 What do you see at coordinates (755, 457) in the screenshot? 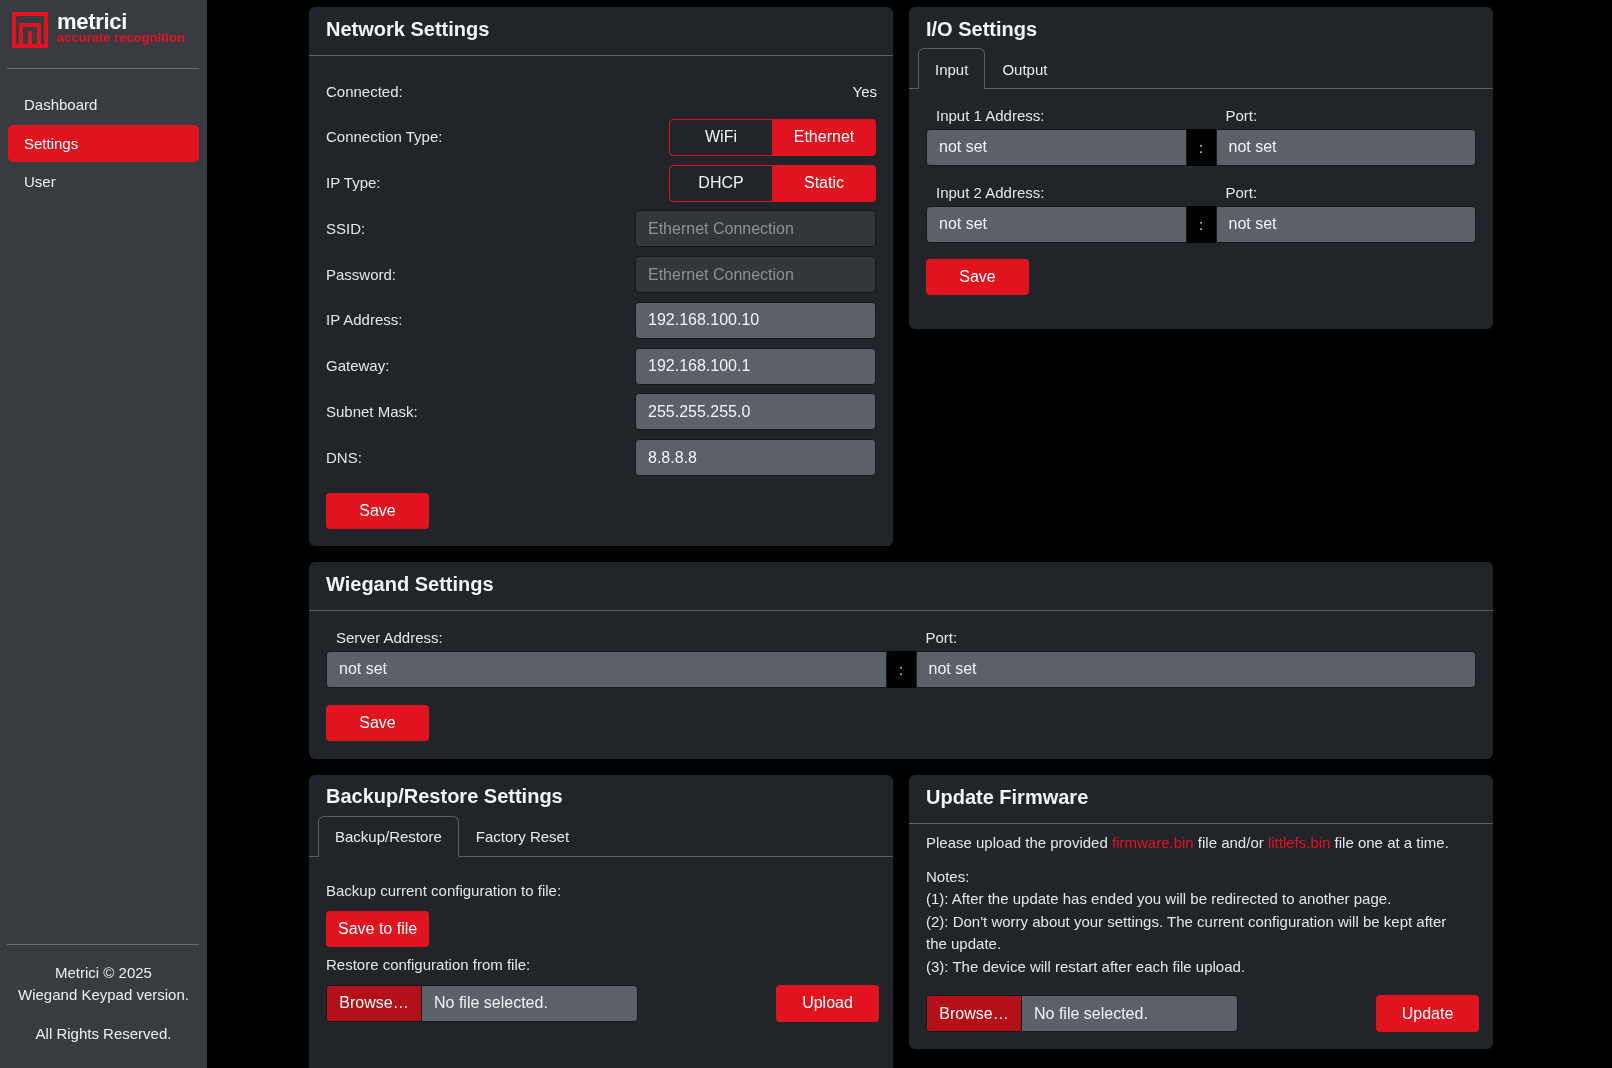
I see `text-input: 8.8.8.8` at bounding box center [755, 457].